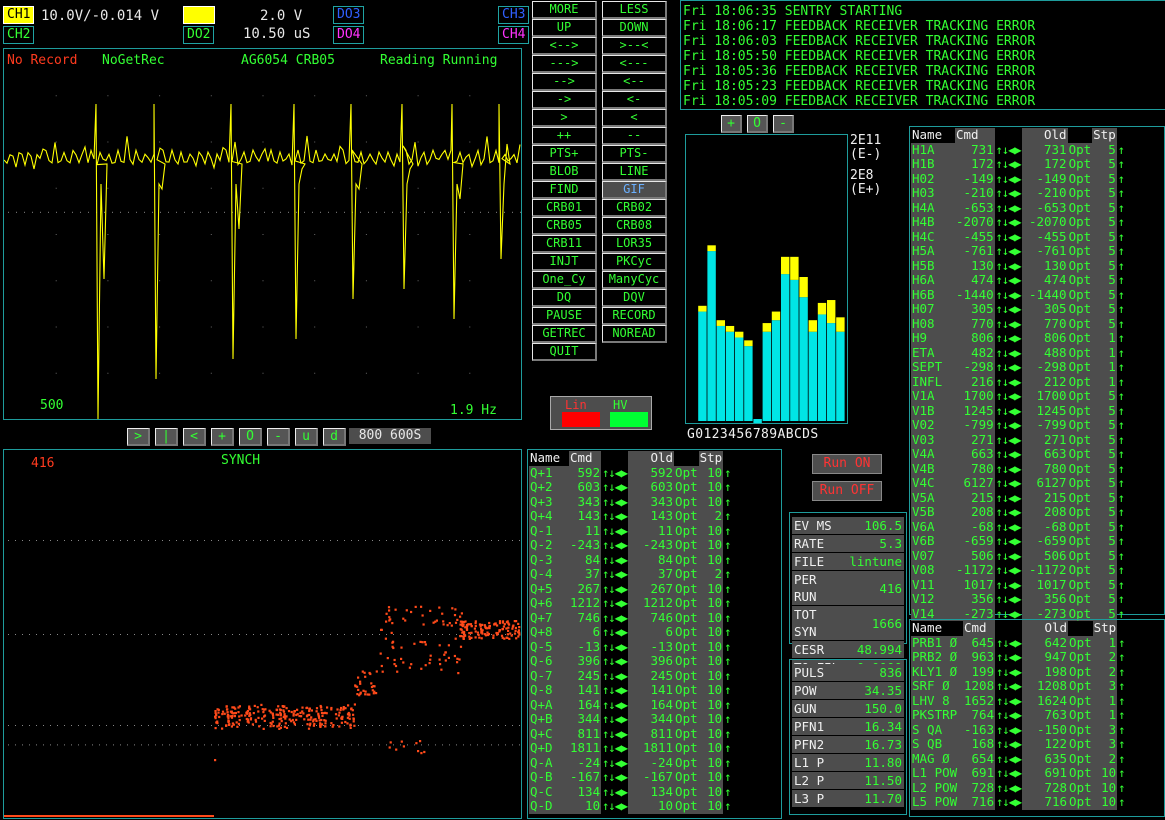  Describe the element at coordinates (634, 190) in the screenshot. I see `command-button-gif: GIF` at that location.